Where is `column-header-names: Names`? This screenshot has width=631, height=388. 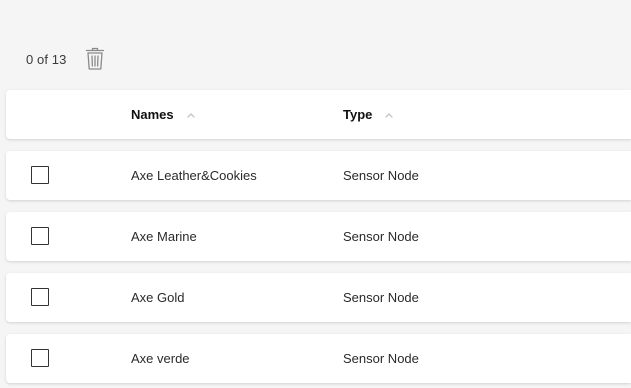
column-header-names: Names is located at coordinates (163, 114).